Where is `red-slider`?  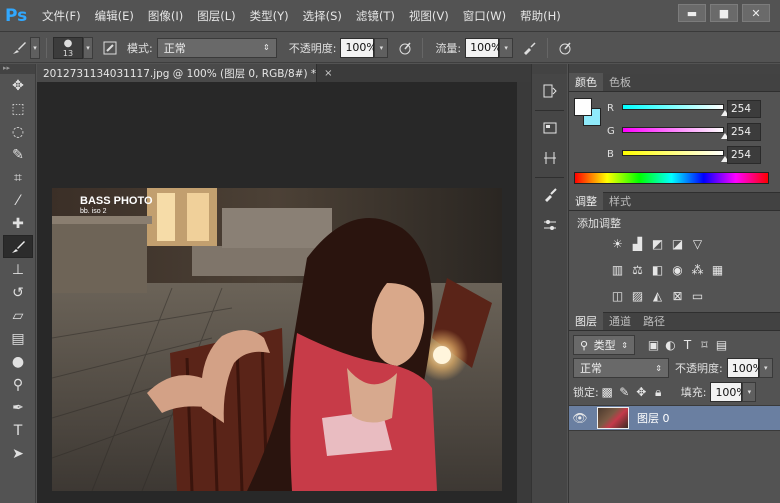
red-slider is located at coordinates (673, 107).